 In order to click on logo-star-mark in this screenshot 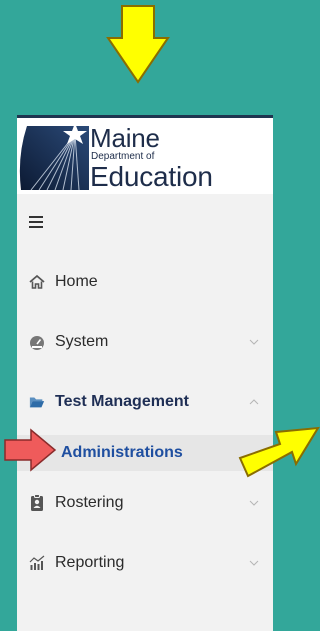, I will do `click(54, 156)`.